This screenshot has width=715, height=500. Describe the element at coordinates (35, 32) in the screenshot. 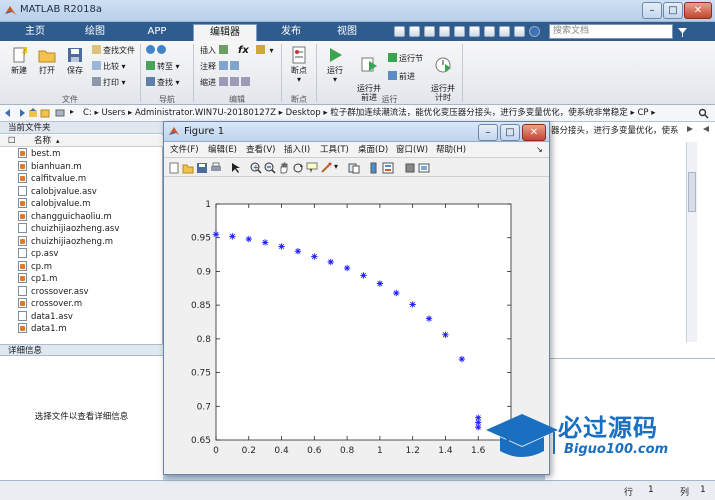

I see `tab-home: 主页` at that location.